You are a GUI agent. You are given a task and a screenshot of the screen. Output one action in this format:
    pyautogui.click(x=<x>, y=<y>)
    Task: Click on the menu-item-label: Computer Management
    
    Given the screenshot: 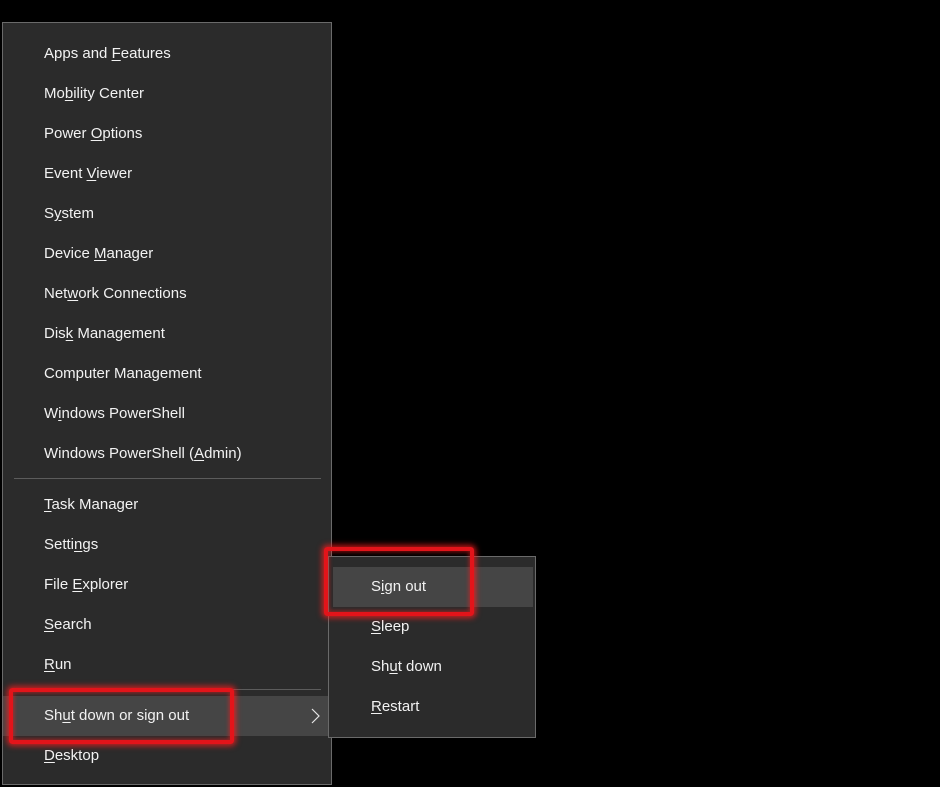 What is the action you would take?
    pyautogui.click(x=123, y=373)
    